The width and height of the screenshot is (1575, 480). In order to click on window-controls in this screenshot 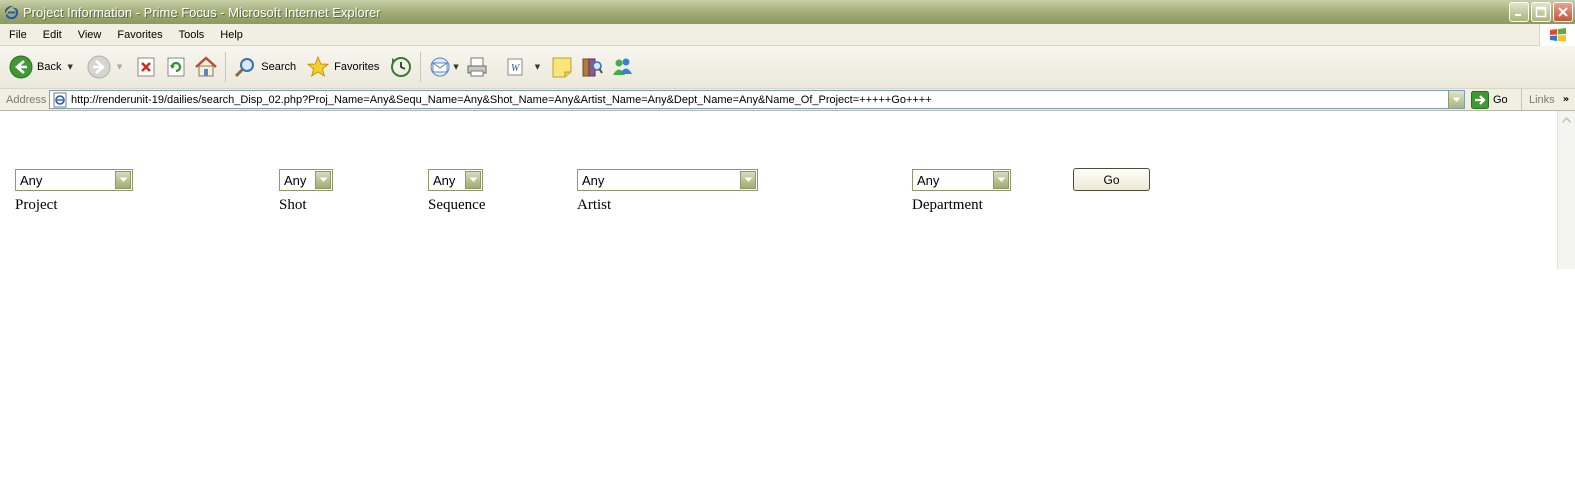, I will do `click(1541, 12)`.